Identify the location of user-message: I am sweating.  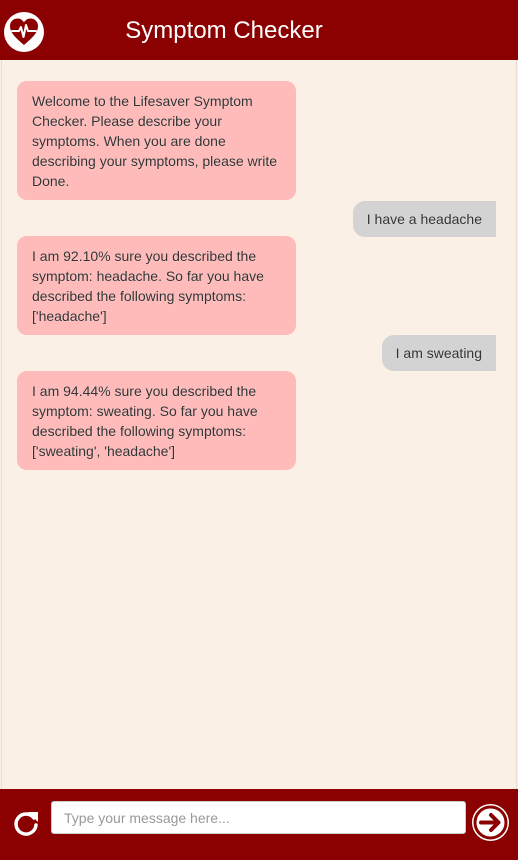
(438, 353).